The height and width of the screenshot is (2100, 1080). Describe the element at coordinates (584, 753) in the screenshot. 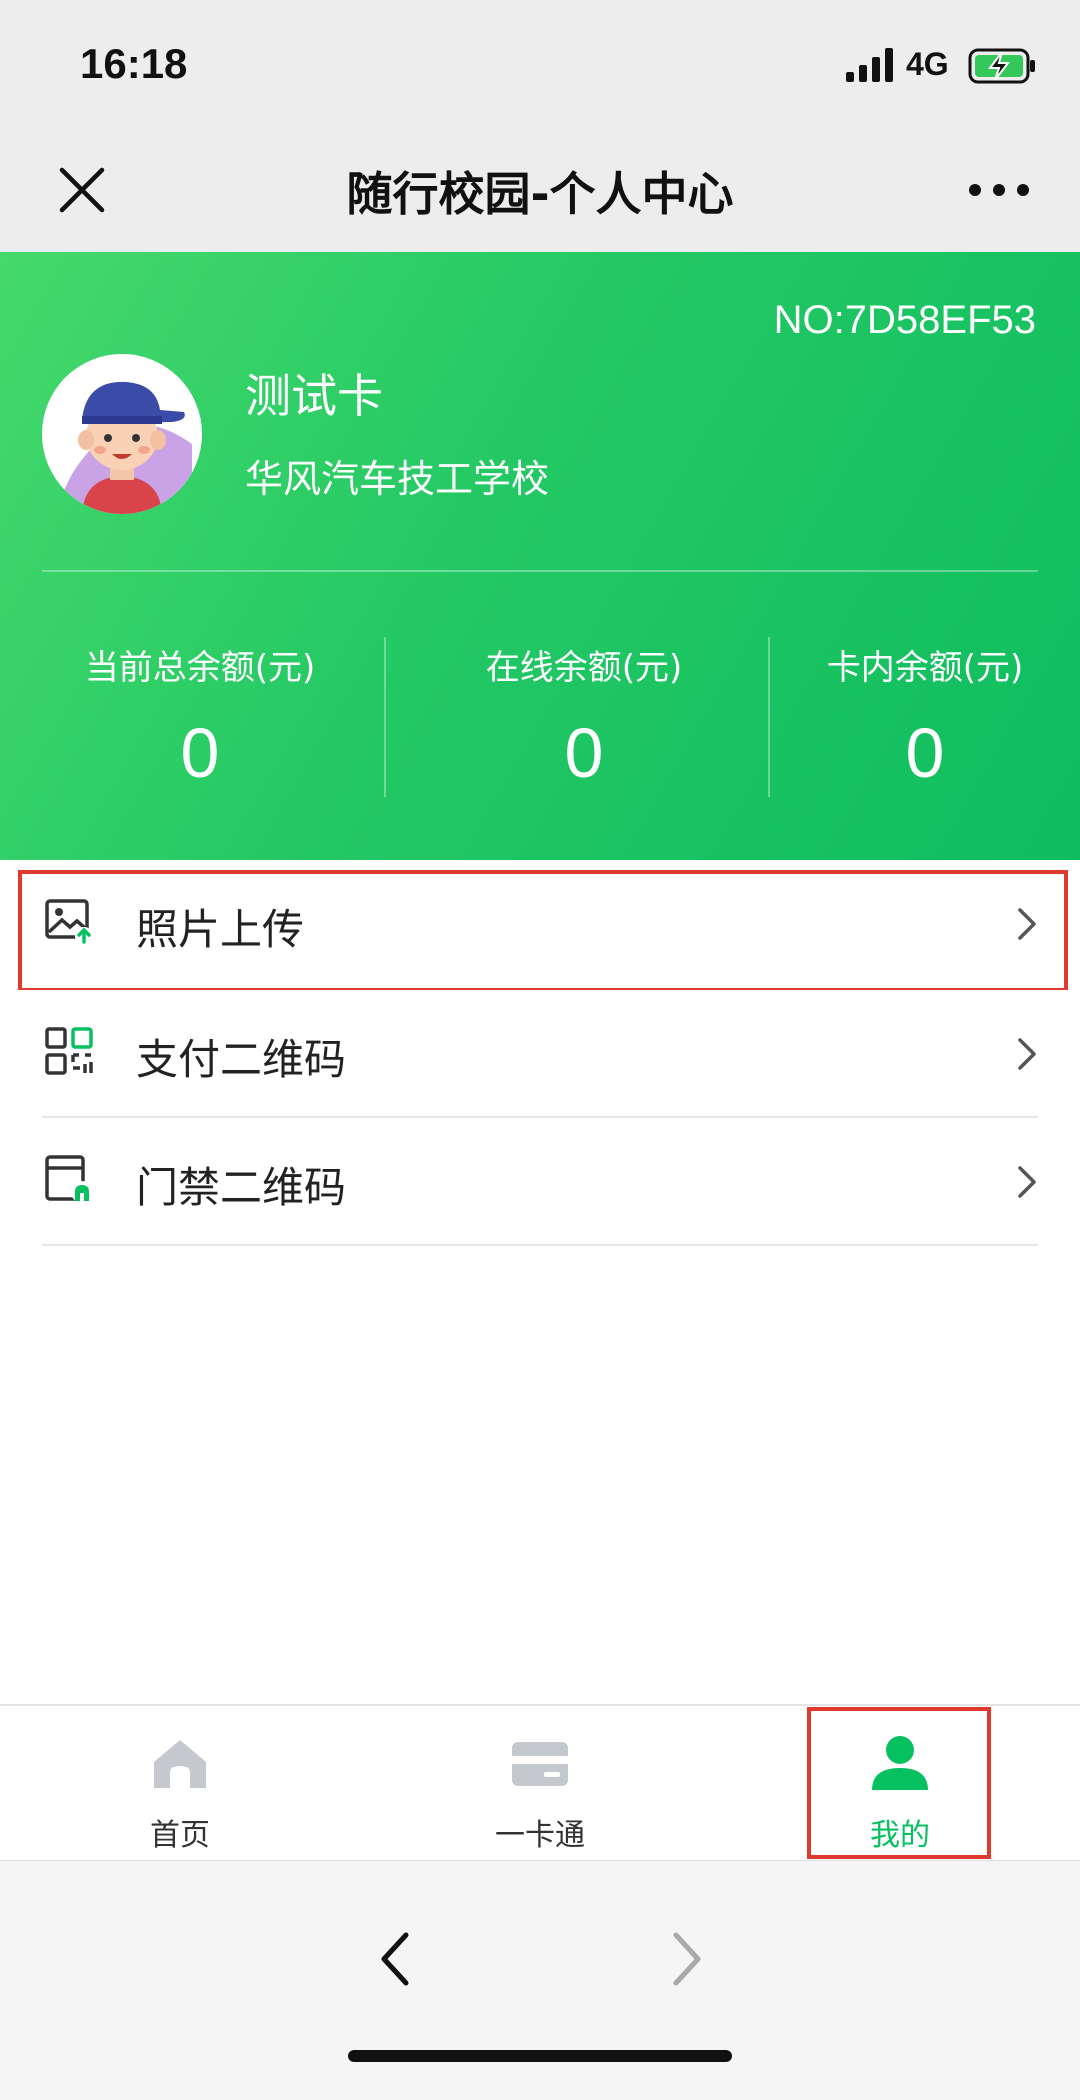

I see `online-balance-value: 0` at that location.